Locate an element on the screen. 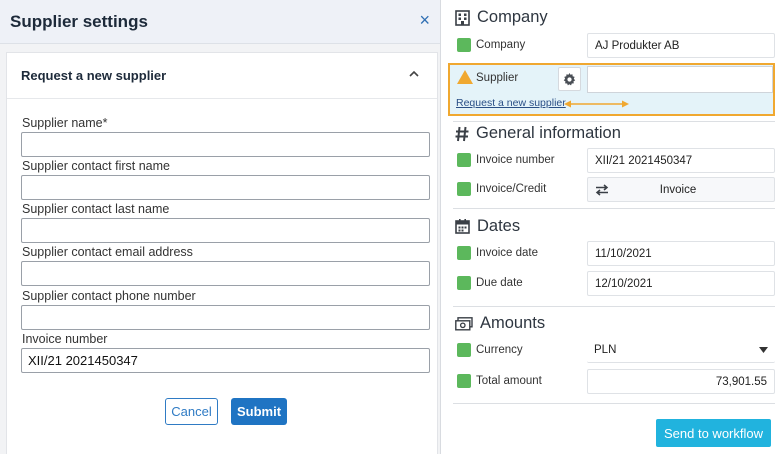 The width and height of the screenshot is (783, 454). company-row: Company AJ Produkter AB is located at coordinates (616, 46).